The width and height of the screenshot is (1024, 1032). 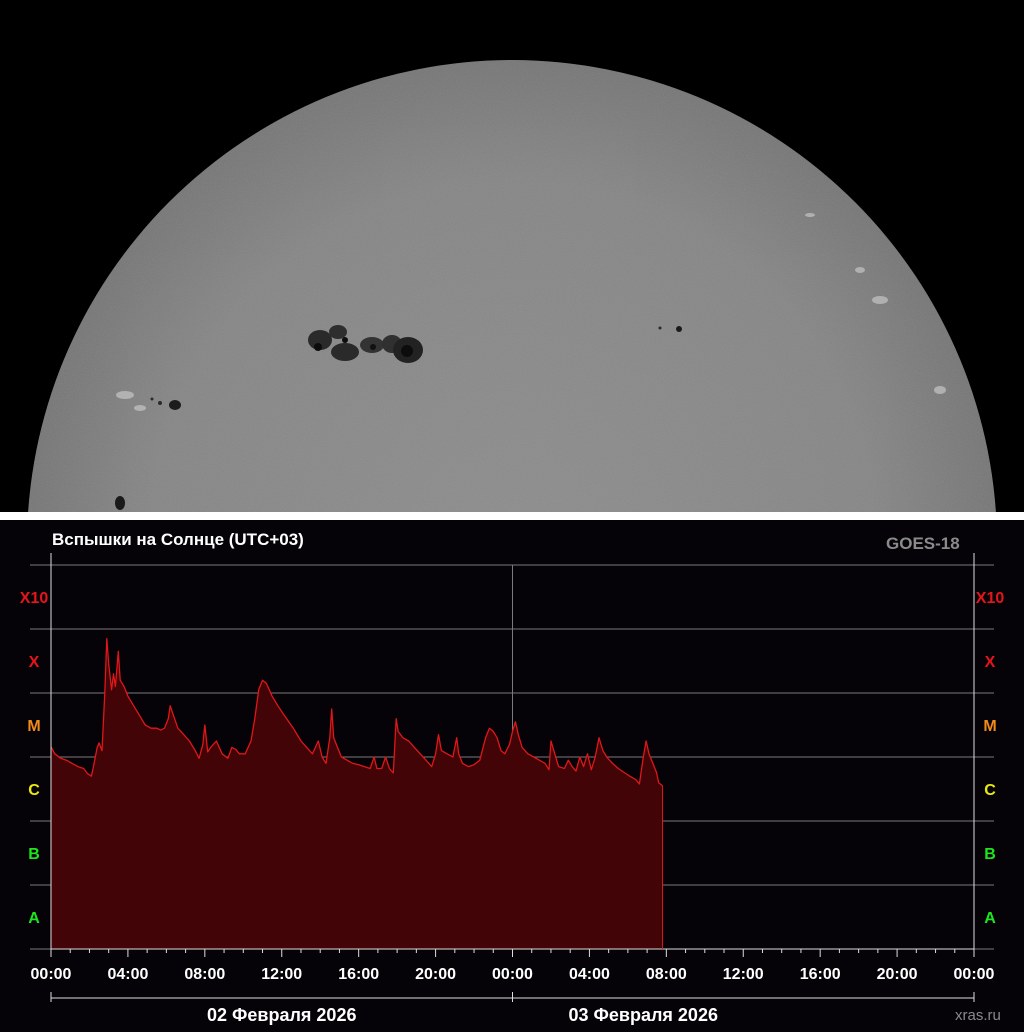 What do you see at coordinates (990, 758) in the screenshot?
I see `class-labels-right: A B C M X X10` at bounding box center [990, 758].